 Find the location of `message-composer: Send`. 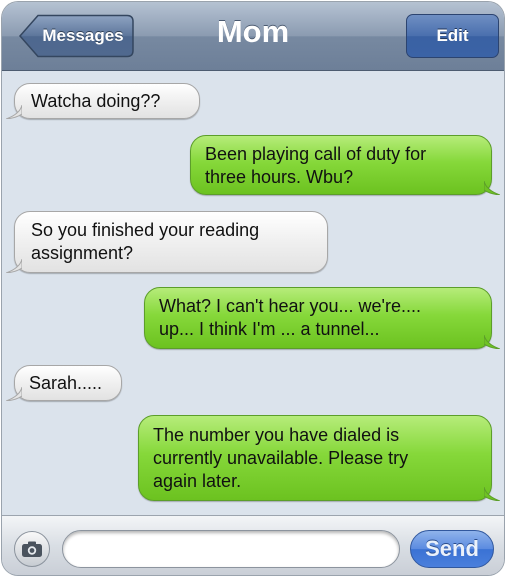

message-composer: Send is located at coordinates (253, 545).